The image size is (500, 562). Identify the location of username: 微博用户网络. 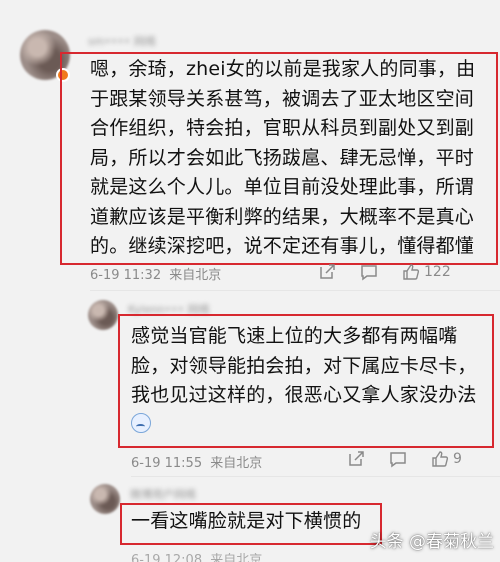
(163, 493).